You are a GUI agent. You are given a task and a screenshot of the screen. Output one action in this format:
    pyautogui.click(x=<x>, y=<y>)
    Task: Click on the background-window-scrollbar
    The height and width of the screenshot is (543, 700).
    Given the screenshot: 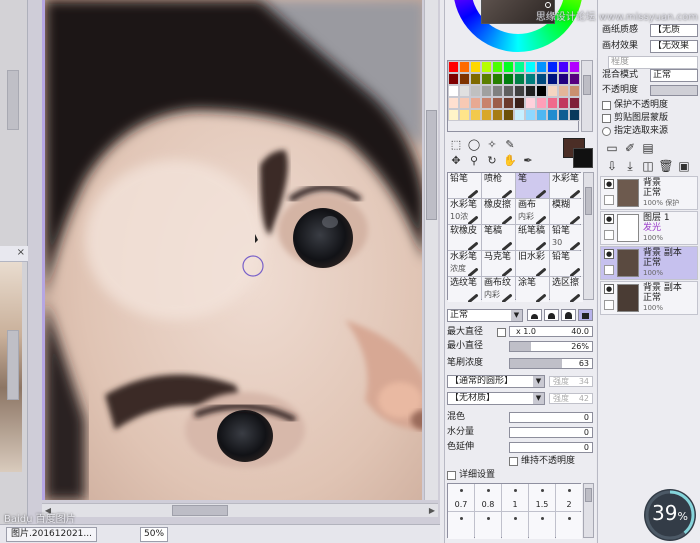 What is the action you would take?
    pyautogui.click(x=13, y=100)
    